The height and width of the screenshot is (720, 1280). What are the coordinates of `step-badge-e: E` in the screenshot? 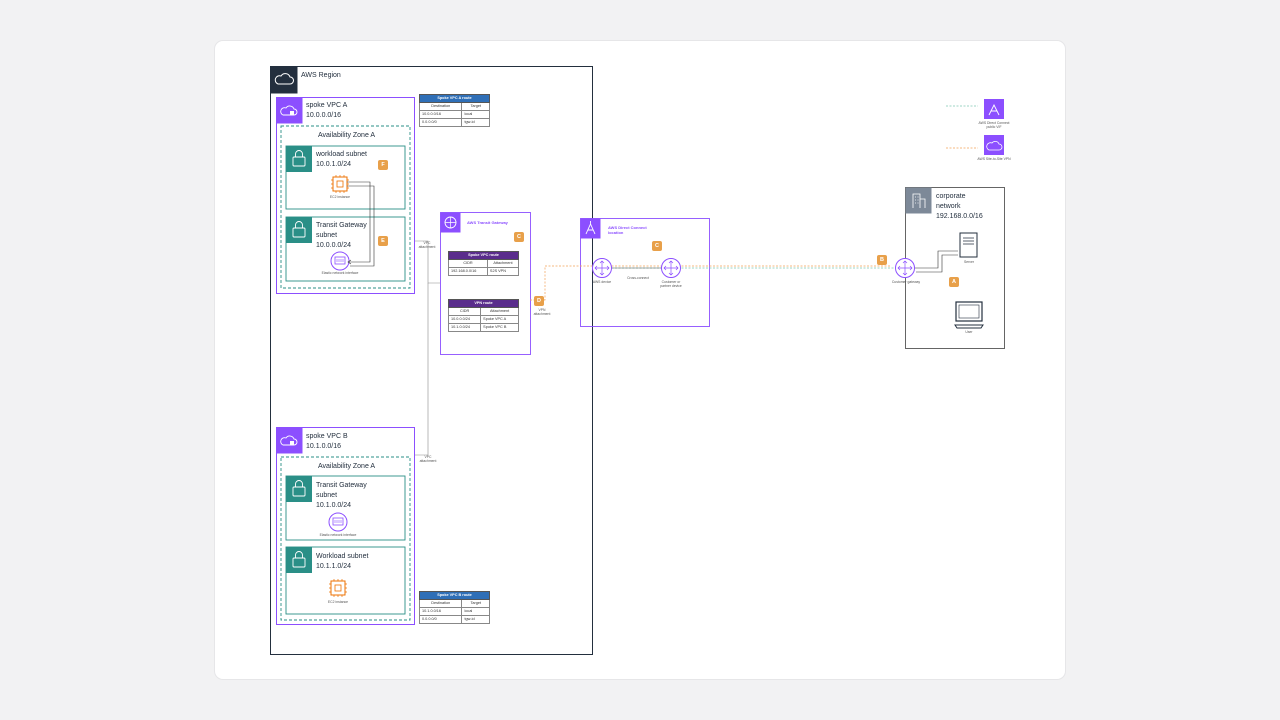 It's located at (383, 241).